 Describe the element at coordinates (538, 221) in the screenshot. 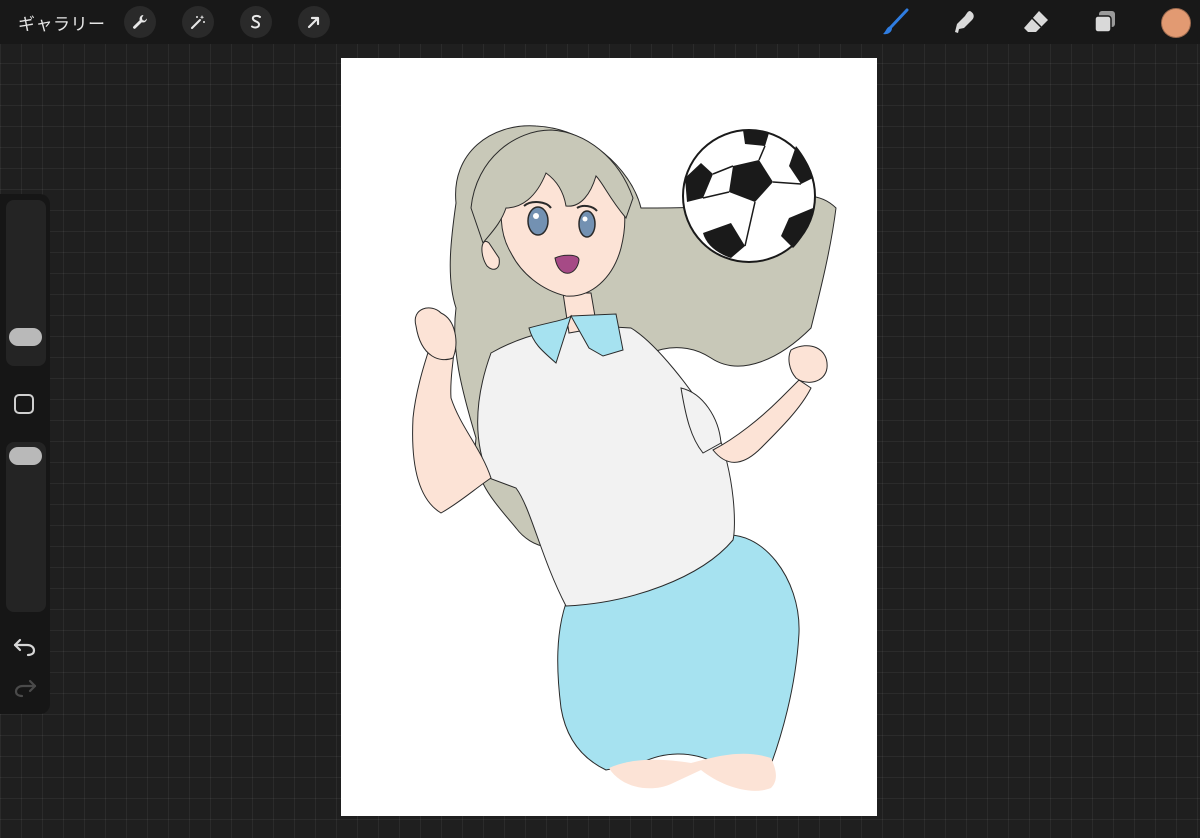

I see `left-eye` at that location.